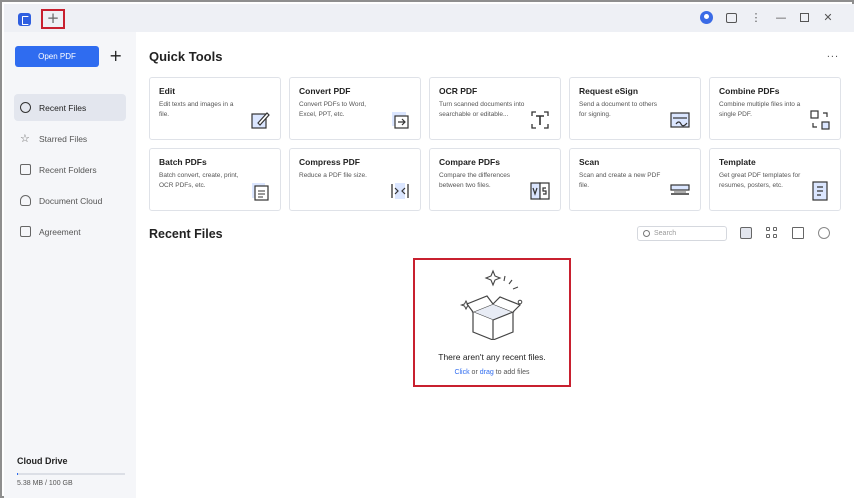 This screenshot has width=854, height=498. Describe the element at coordinates (183, 162) in the screenshot. I see `tool-title: Batch PDFs` at that location.